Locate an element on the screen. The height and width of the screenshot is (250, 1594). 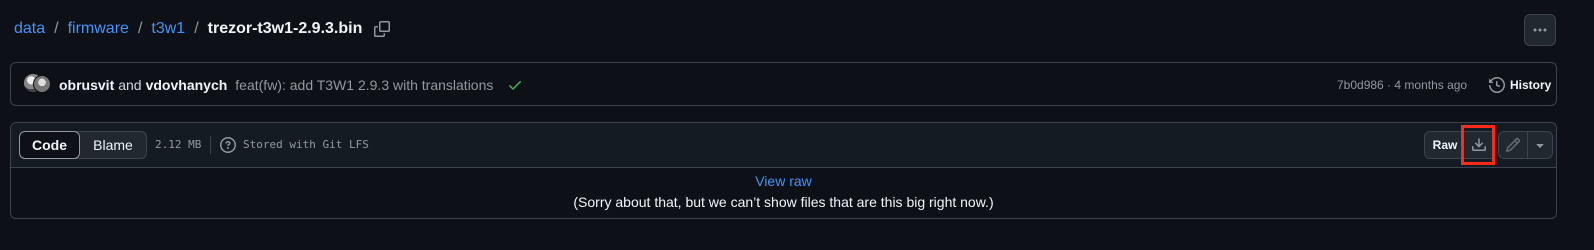
tab-code: Code is located at coordinates (49, 145).